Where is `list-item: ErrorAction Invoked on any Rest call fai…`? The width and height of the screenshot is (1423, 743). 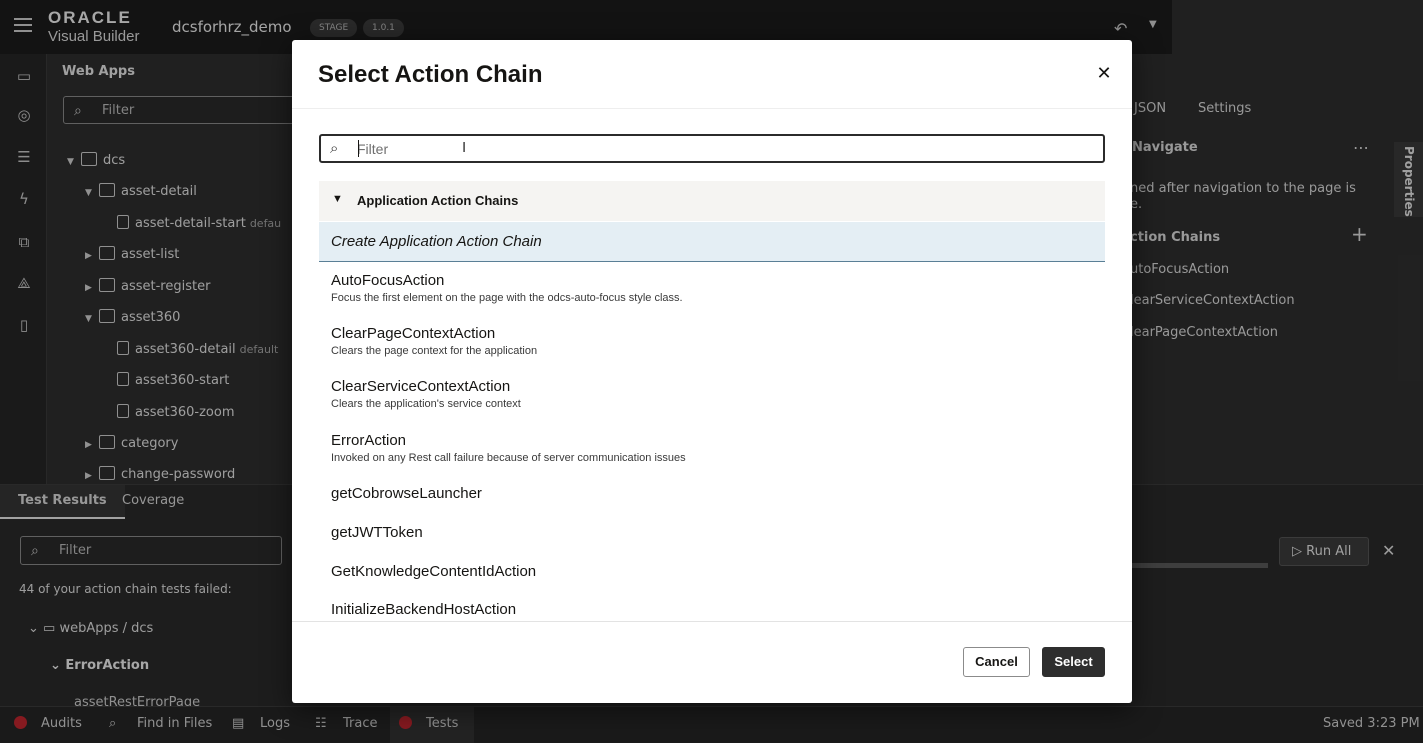
list-item: ErrorAction Invoked on any Rest call fai… is located at coordinates (711, 448).